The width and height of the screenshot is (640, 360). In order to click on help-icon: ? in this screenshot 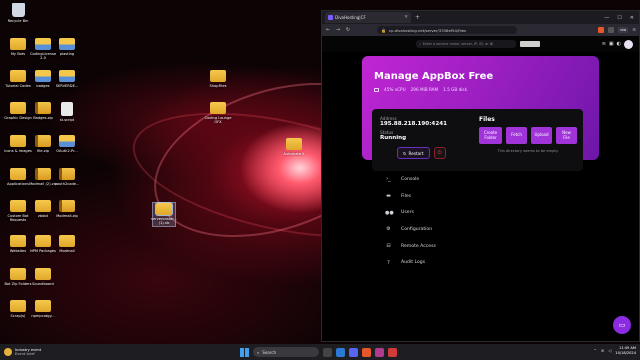, I will do `click(388, 262)`.